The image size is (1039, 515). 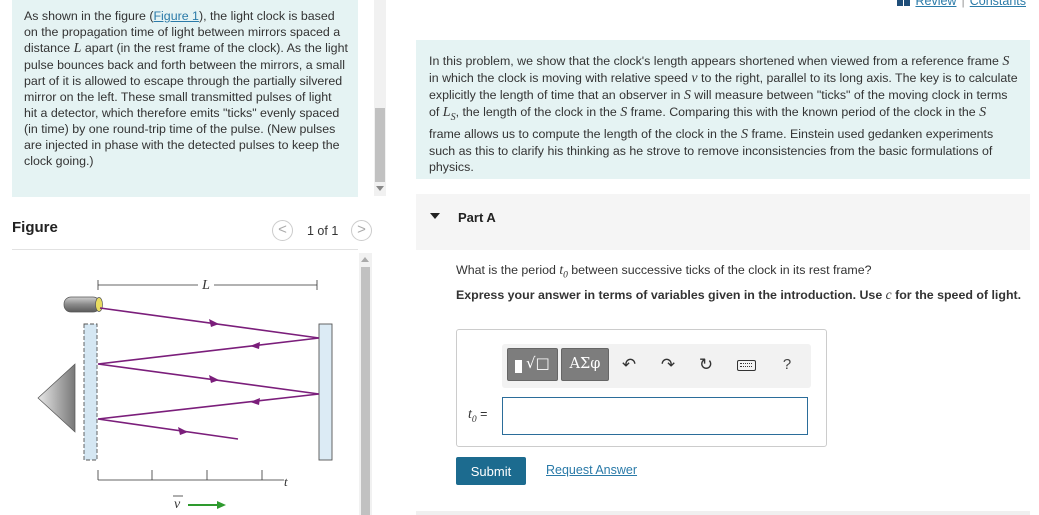 What do you see at coordinates (361, 230) in the screenshot?
I see `next-figure-button: >` at bounding box center [361, 230].